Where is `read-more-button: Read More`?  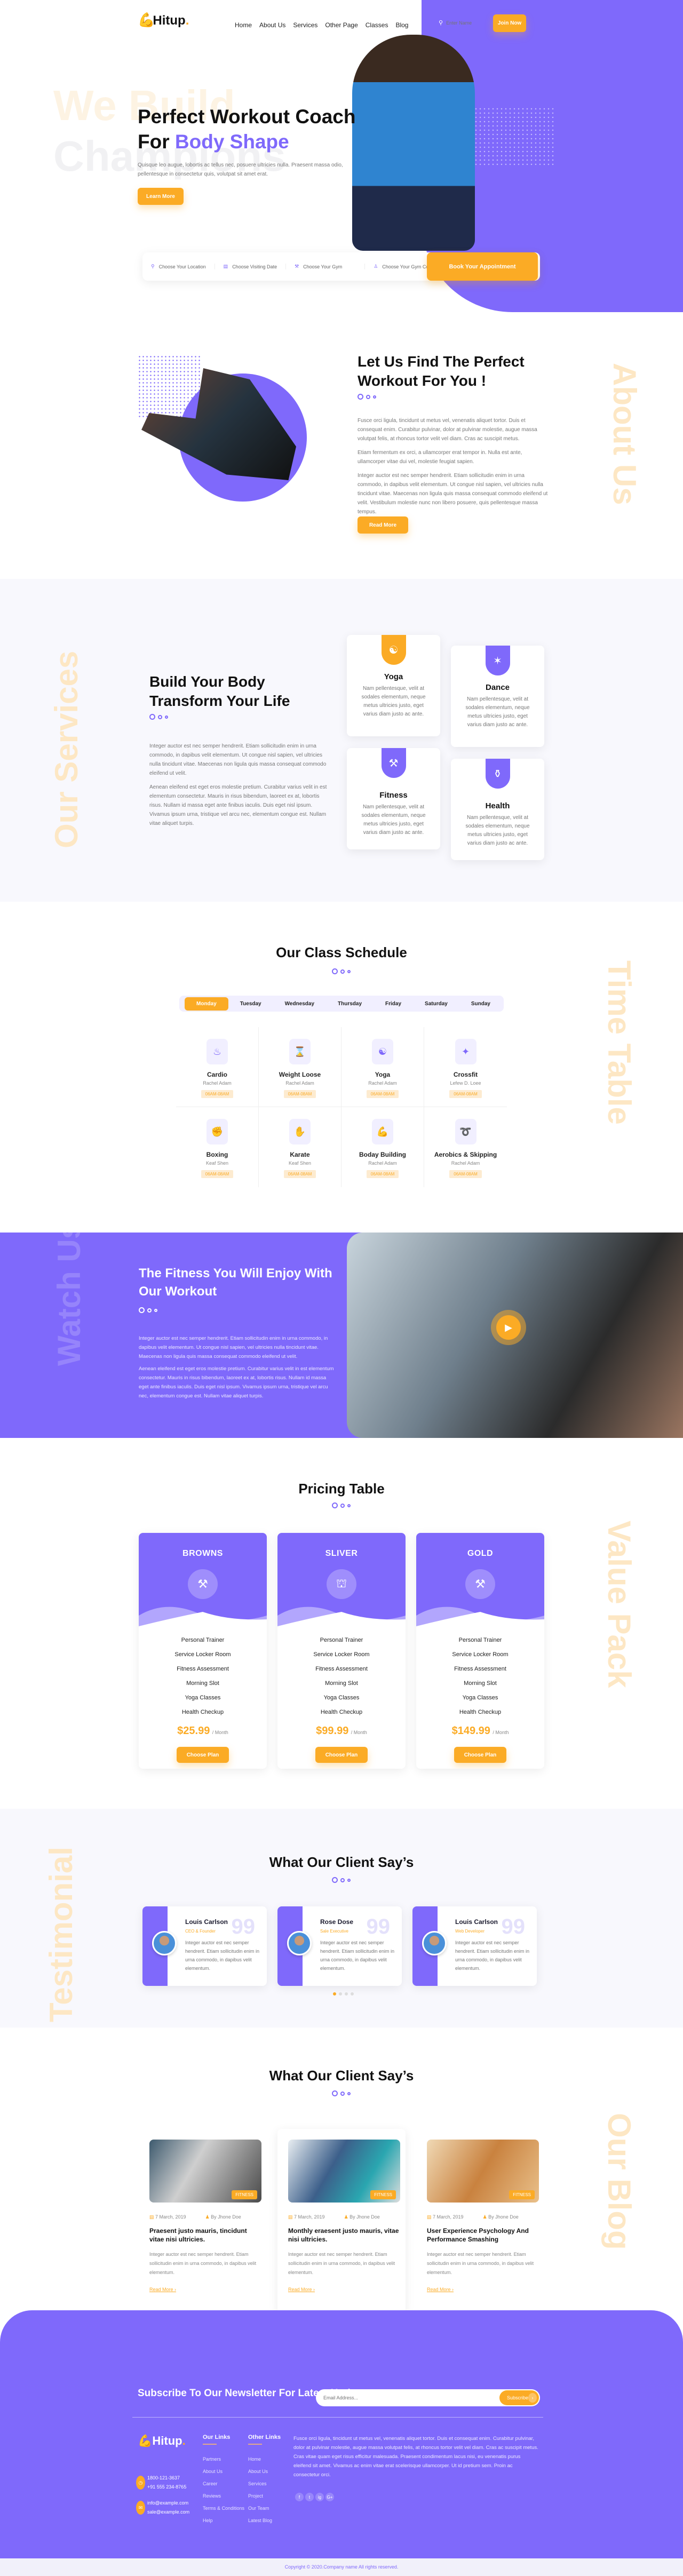
read-more-button: Read More is located at coordinates (383, 525).